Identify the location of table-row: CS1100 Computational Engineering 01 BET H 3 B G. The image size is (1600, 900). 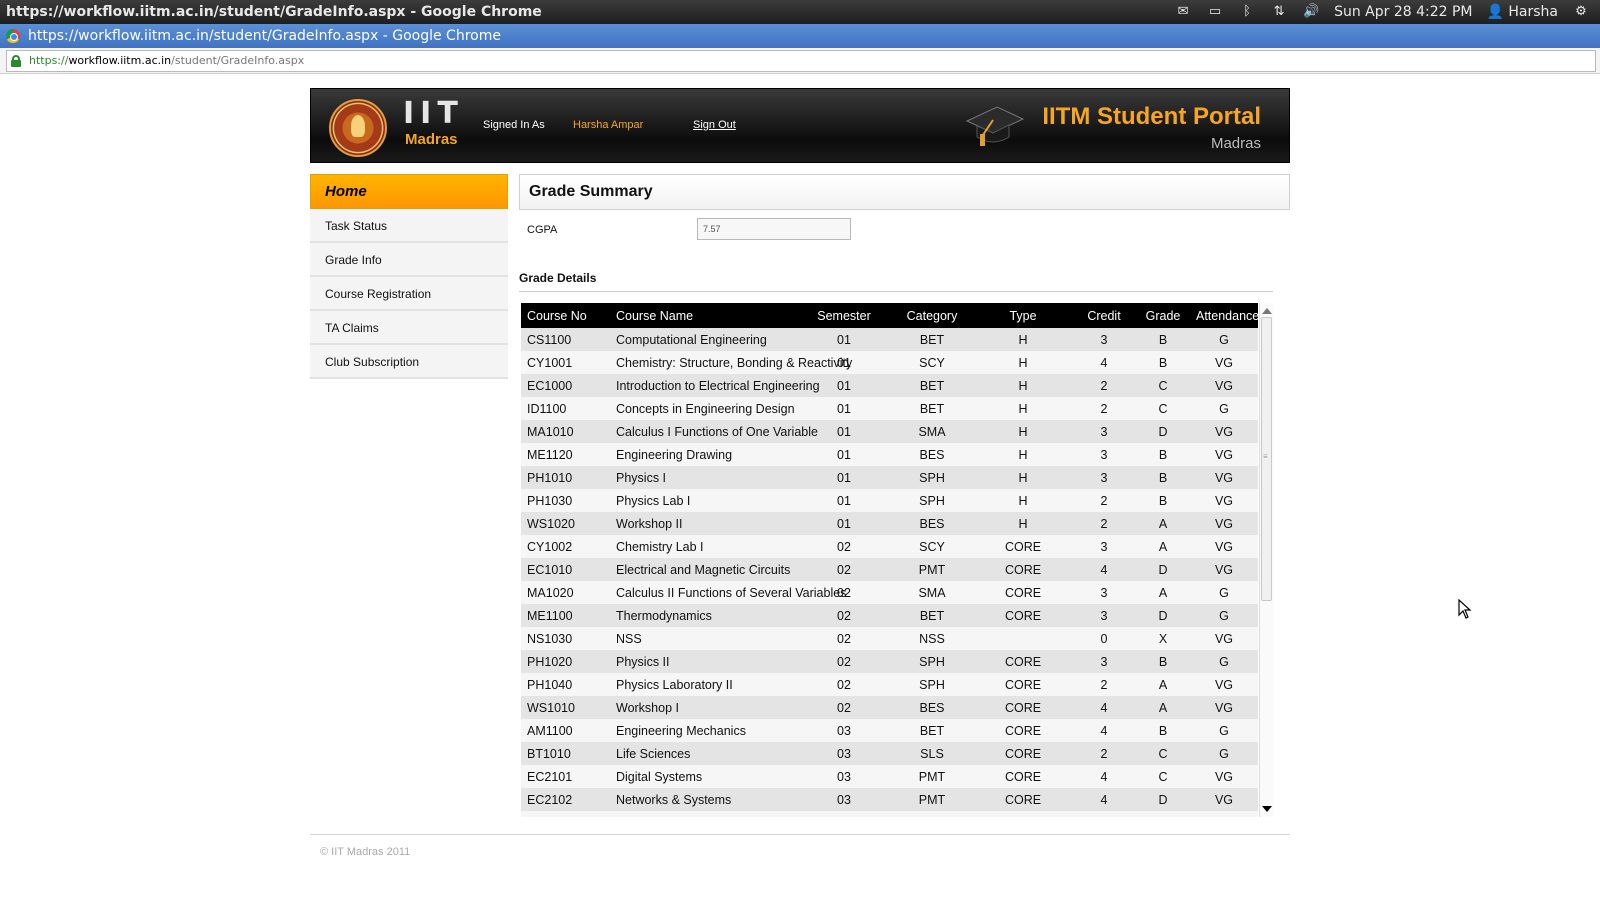
(889, 339).